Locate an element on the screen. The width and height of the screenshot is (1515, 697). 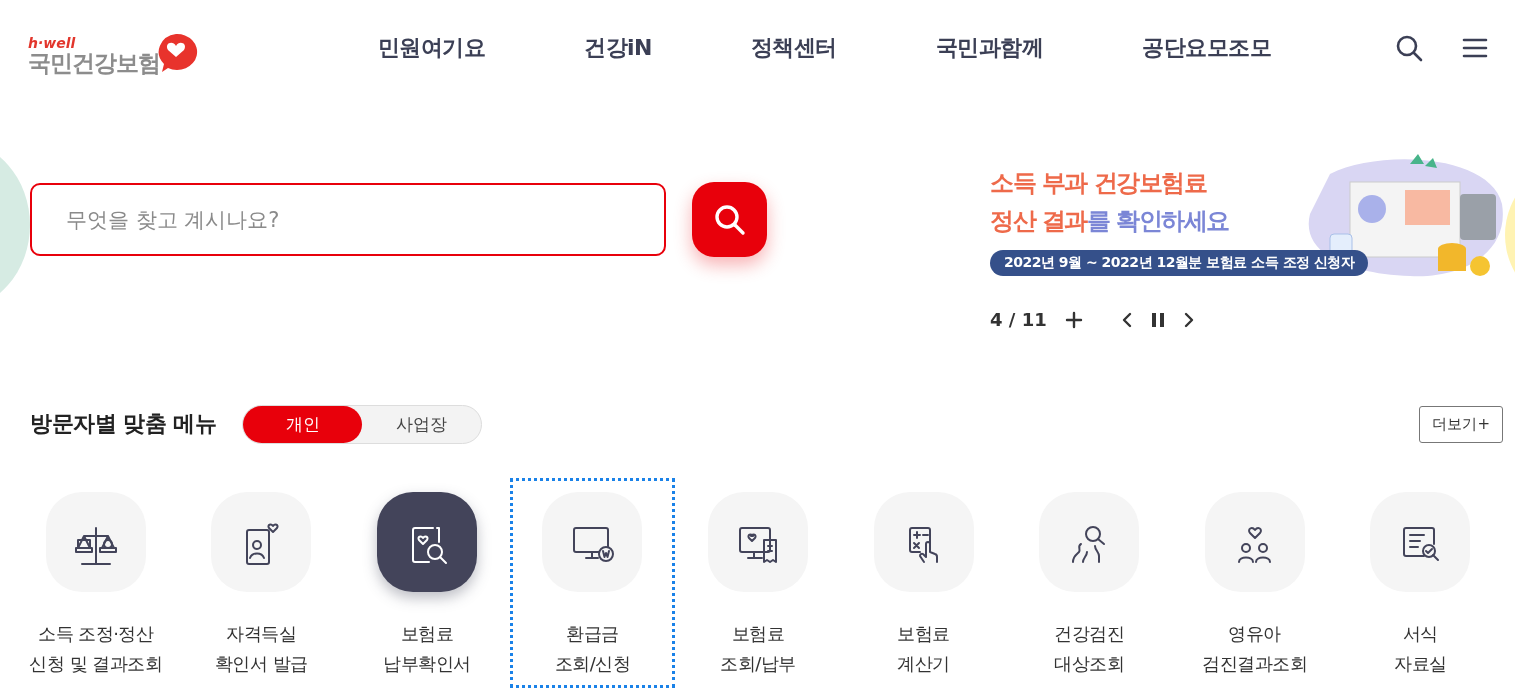
nav-link: 국민과함께 is located at coordinates (989, 48).